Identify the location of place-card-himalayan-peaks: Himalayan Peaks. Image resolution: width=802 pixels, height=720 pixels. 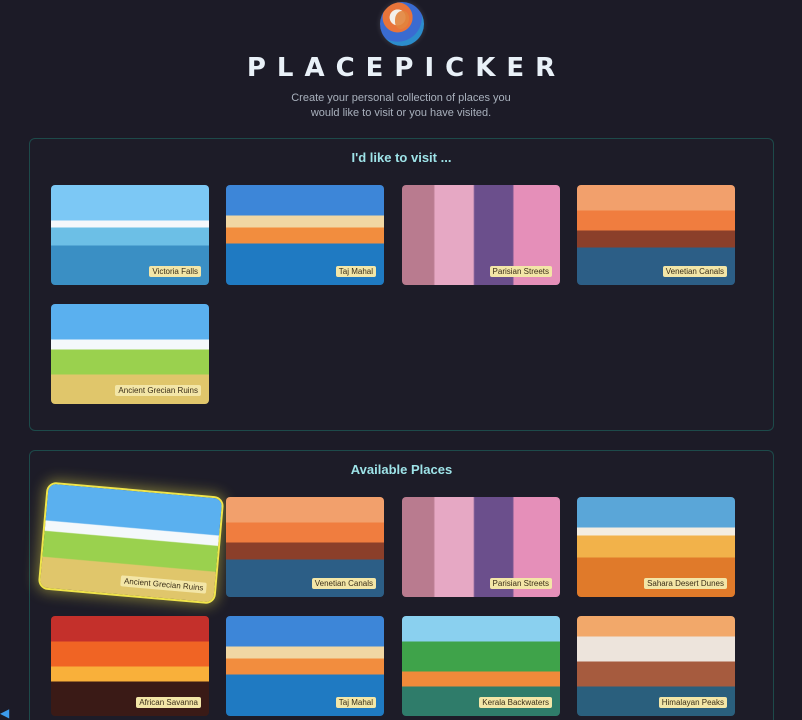
(656, 666).